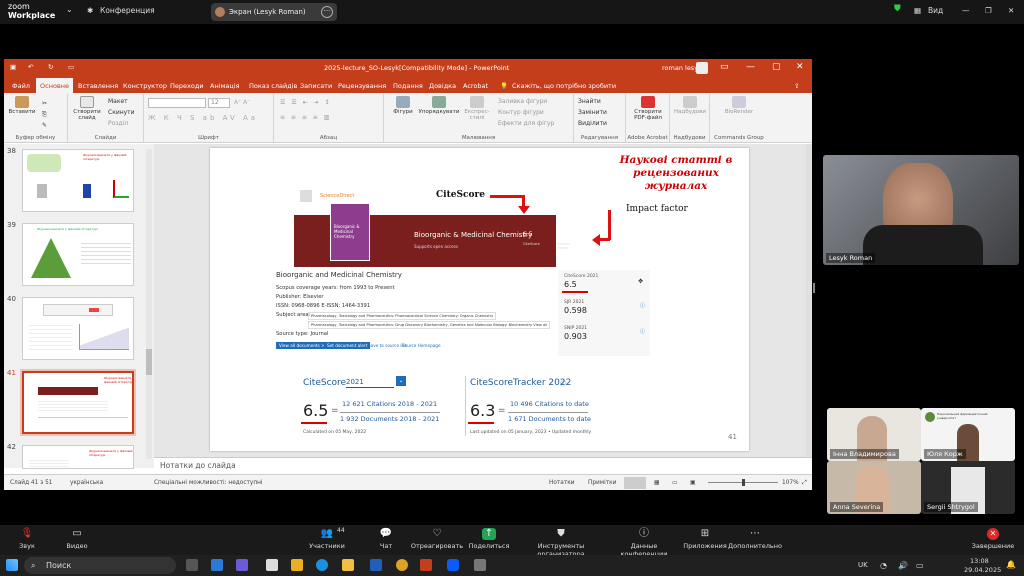  I want to click on view-label: Вид, so click(935, 10).